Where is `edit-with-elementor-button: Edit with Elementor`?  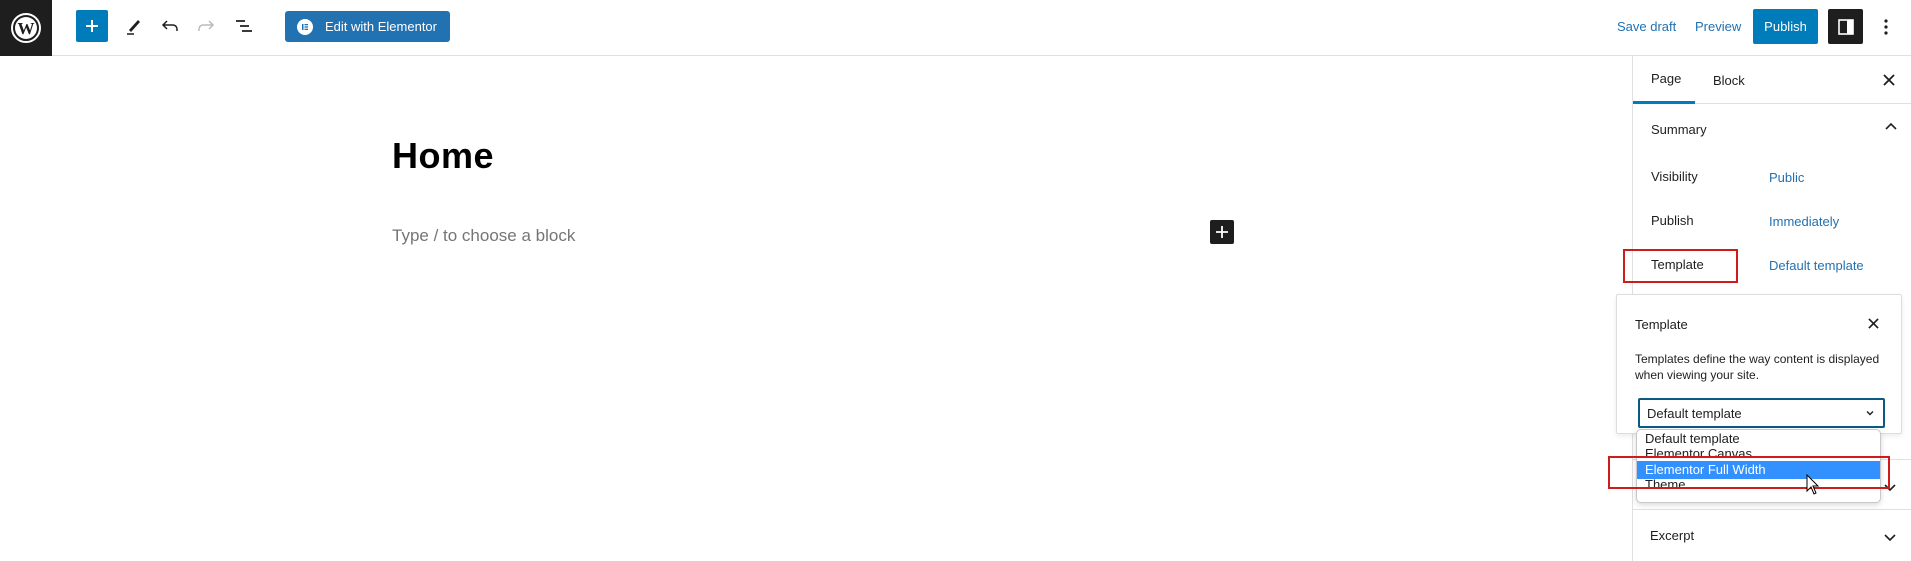 edit-with-elementor-button: Edit with Elementor is located at coordinates (367, 26).